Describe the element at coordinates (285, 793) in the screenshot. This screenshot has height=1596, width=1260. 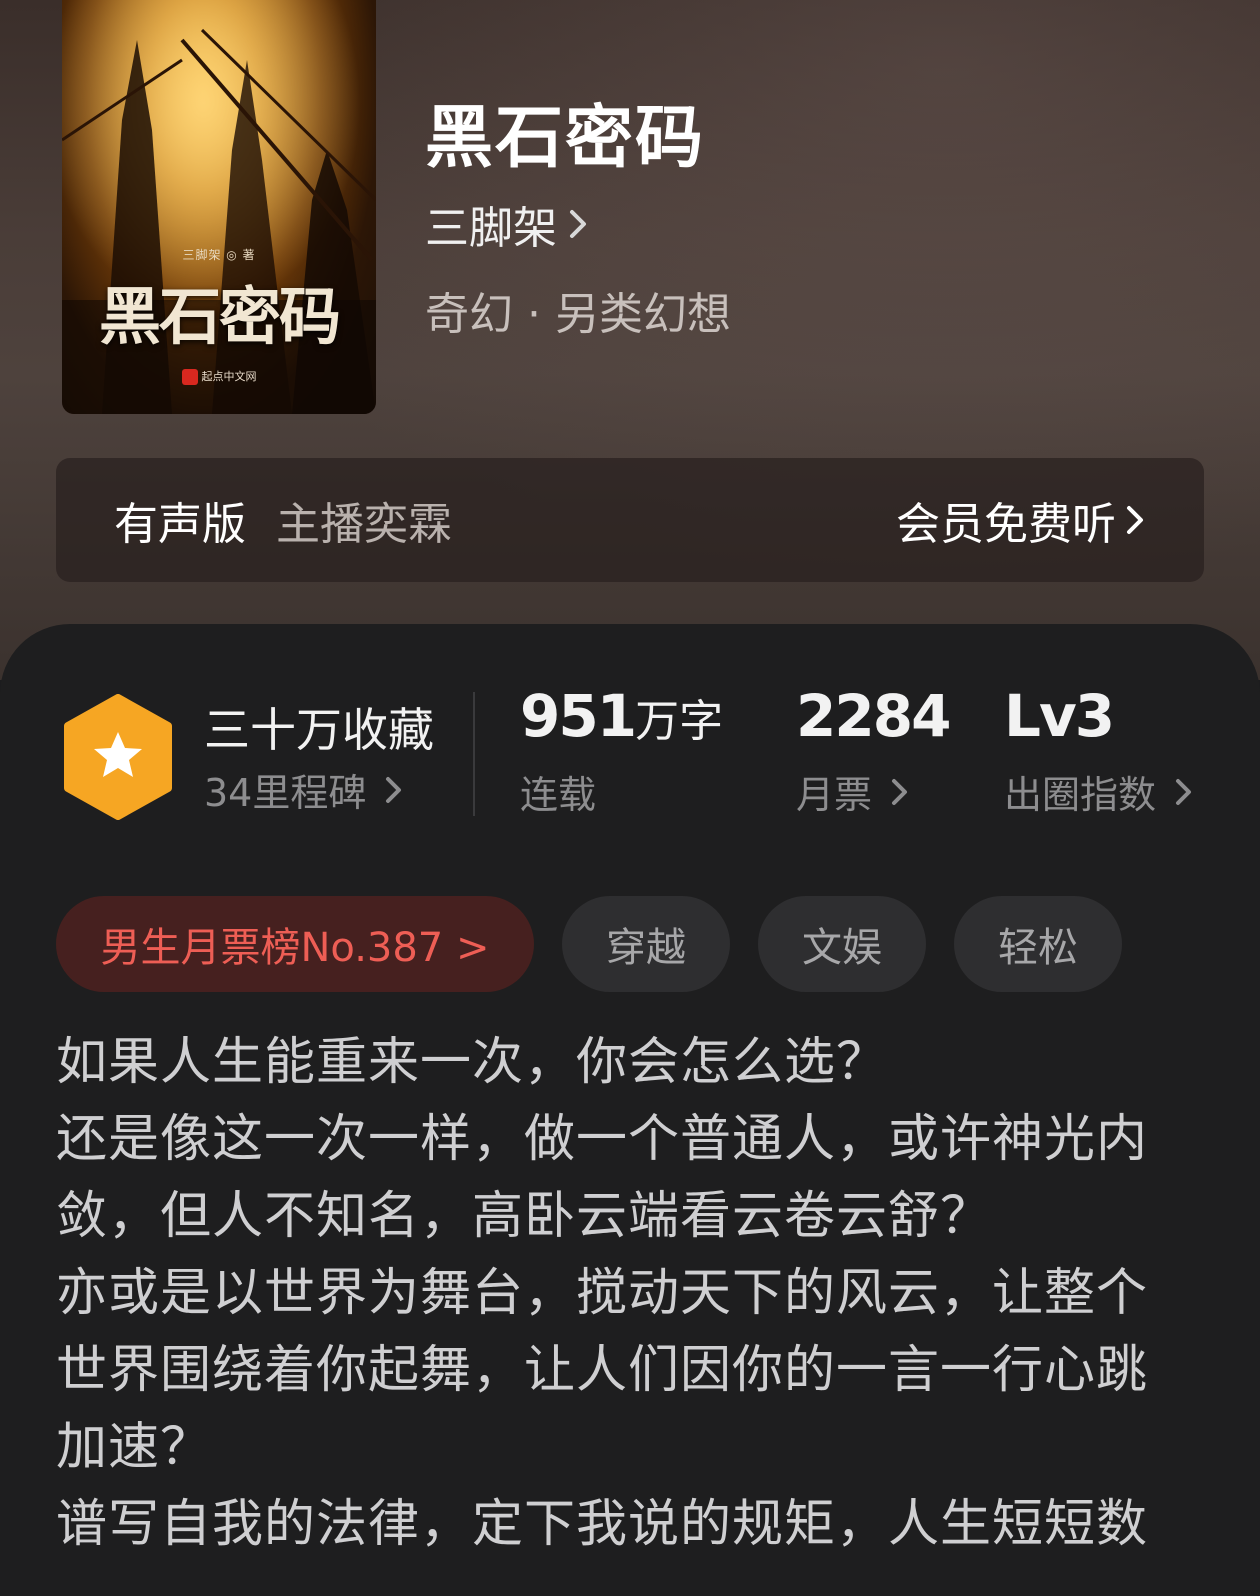
I see `milestone-label: 34里程碑` at that location.